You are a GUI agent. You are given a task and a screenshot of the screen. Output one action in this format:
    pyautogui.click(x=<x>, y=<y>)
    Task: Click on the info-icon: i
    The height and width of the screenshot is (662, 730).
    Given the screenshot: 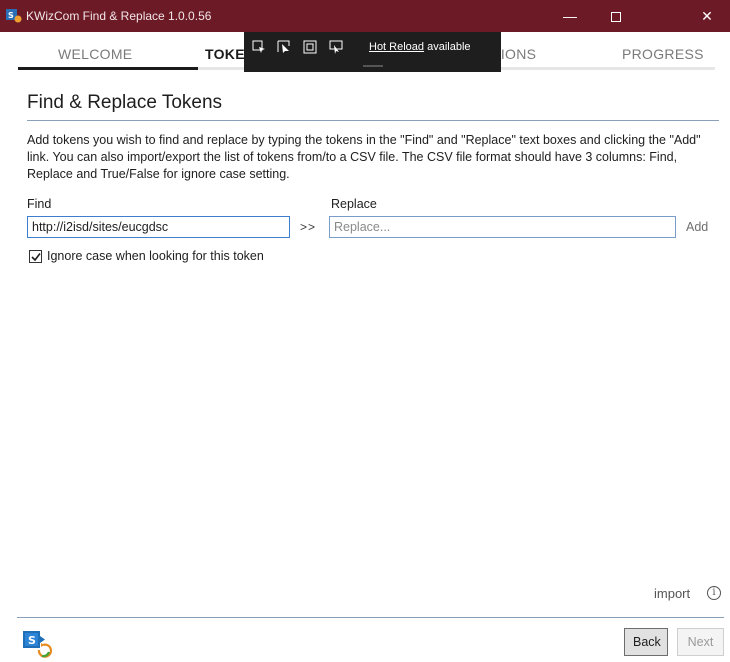 What is the action you would take?
    pyautogui.click(x=714, y=593)
    